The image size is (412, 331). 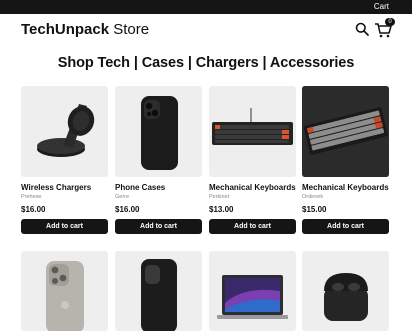 What do you see at coordinates (219, 197) in the screenshot?
I see `product-vendor: Perkinet` at bounding box center [219, 197].